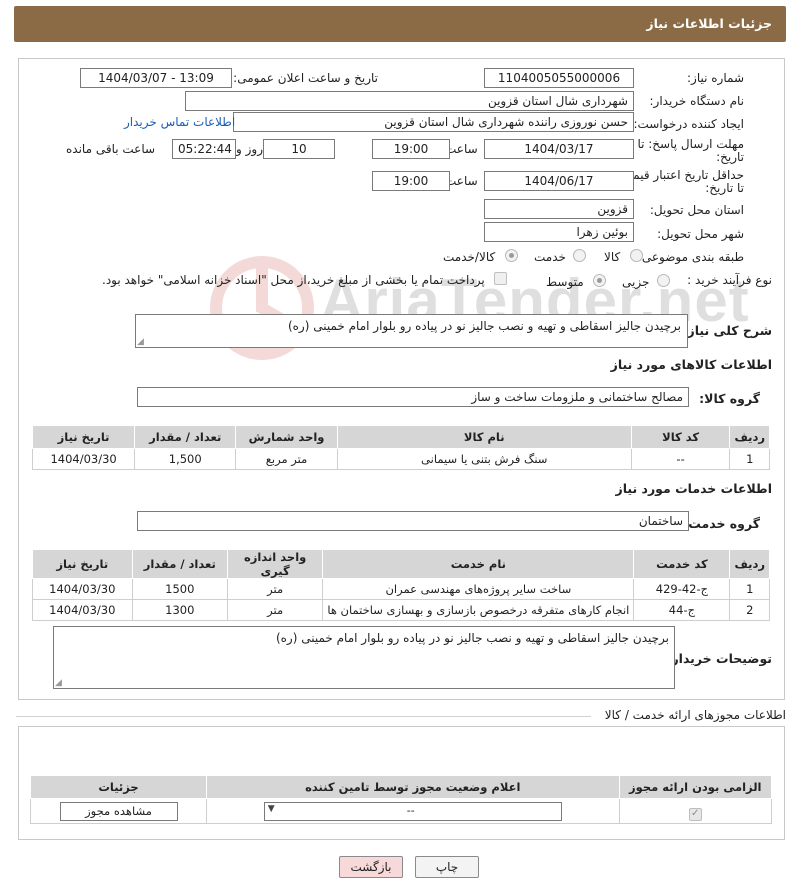  I want to click on cell-code: --, so click(680, 459).